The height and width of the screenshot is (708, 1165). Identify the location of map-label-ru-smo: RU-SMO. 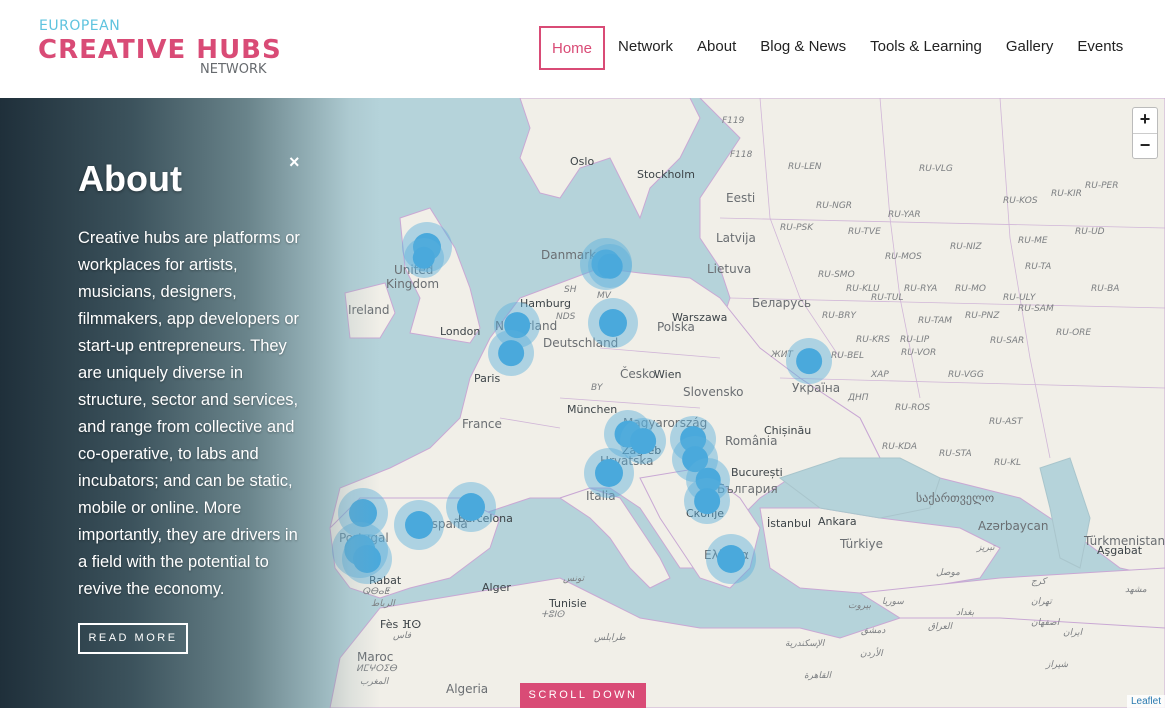
(836, 275).